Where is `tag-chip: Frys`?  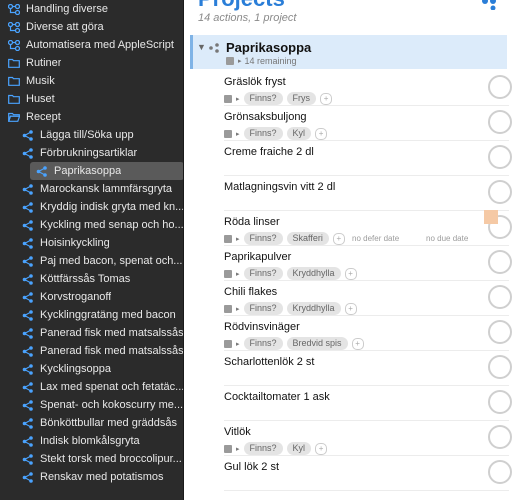 tag-chip: Frys is located at coordinates (301, 98).